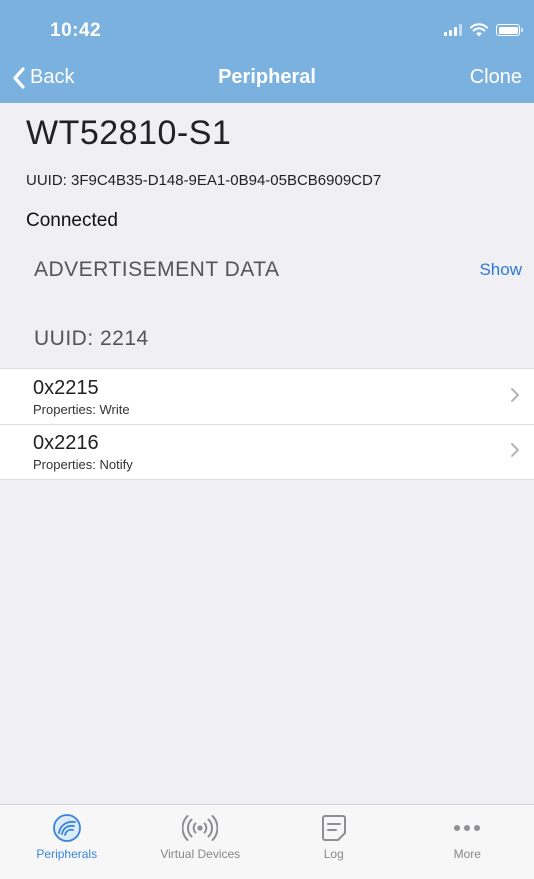 The height and width of the screenshot is (879, 534). I want to click on clone-button: Clone, so click(496, 77).